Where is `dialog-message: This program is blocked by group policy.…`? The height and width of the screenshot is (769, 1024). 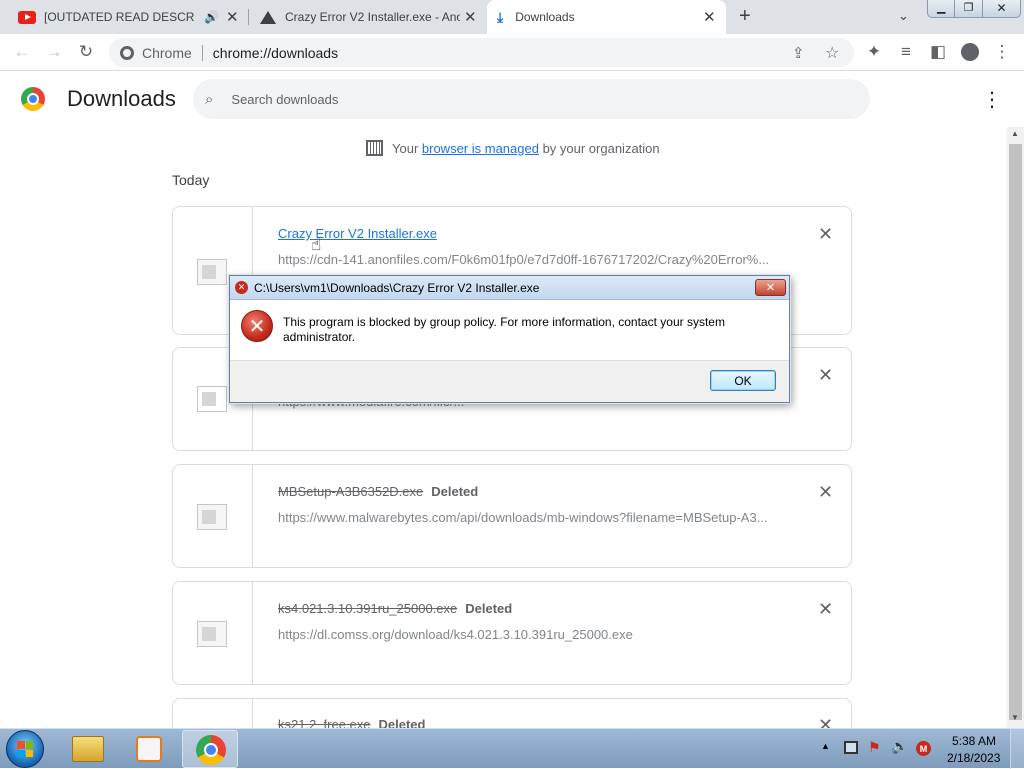 dialog-message: This program is blocked by group policy.… is located at coordinates (504, 329).